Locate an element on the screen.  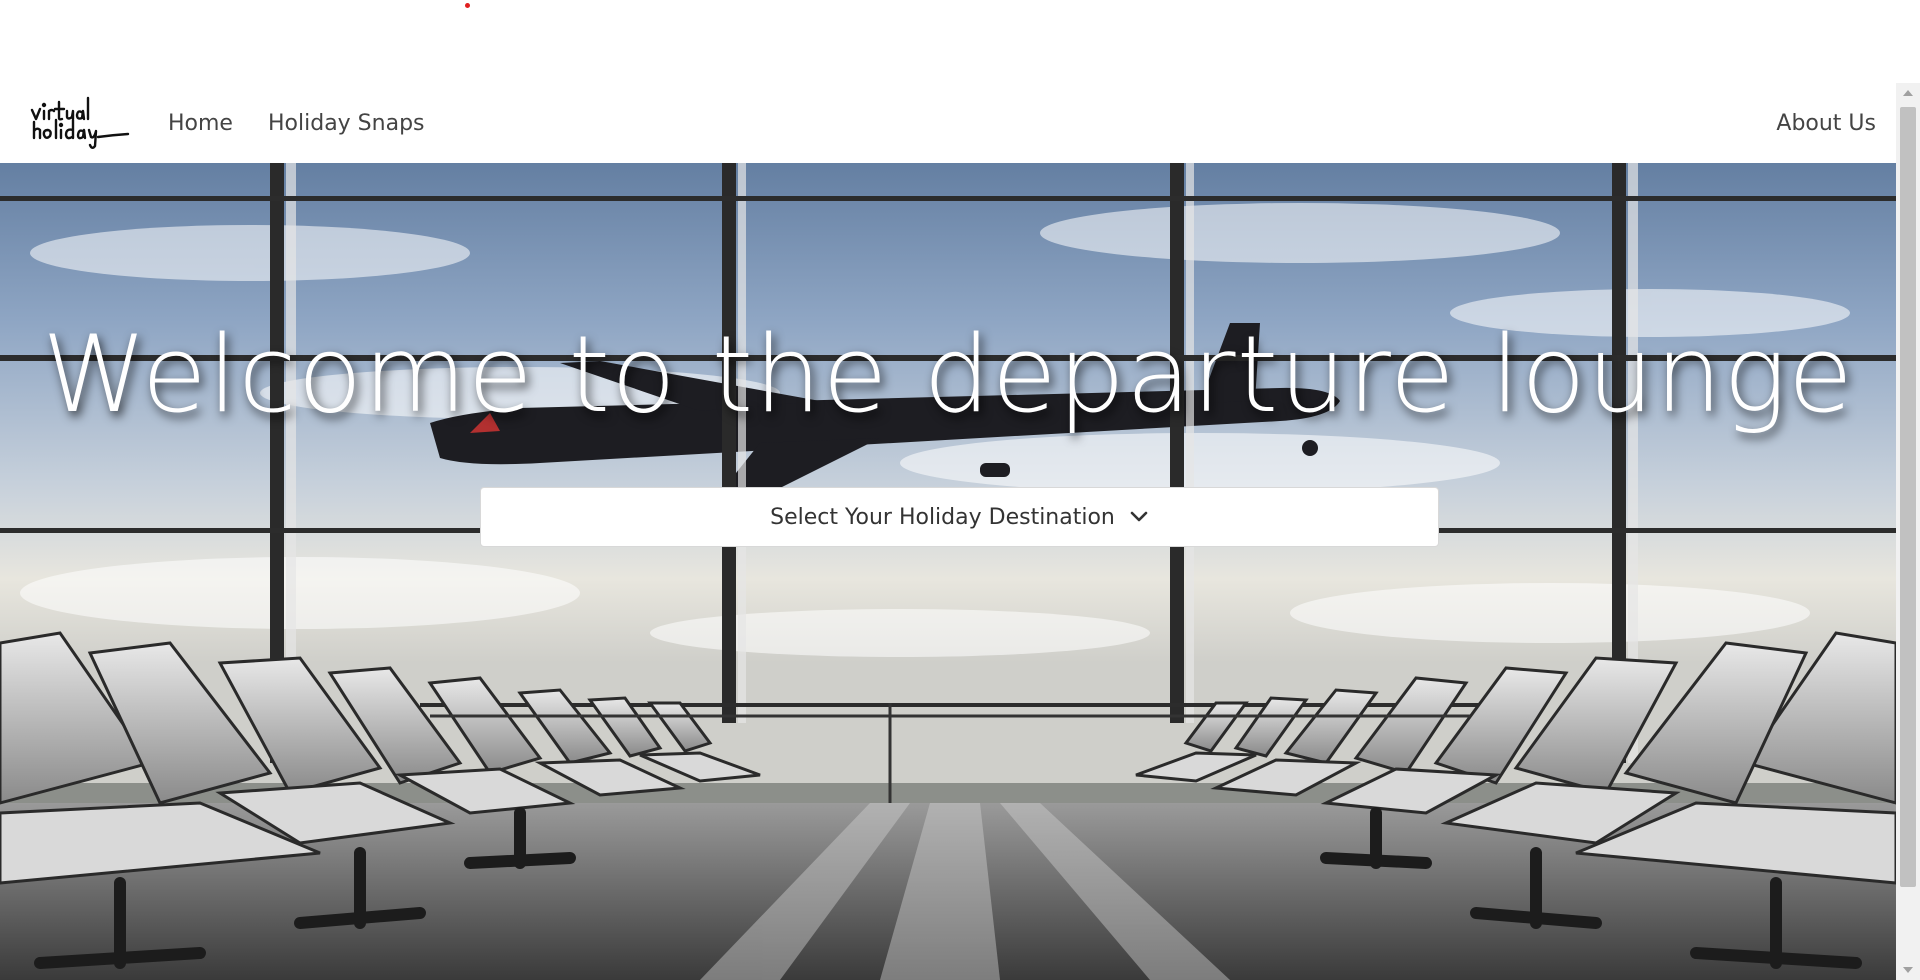
indicator-dot is located at coordinates (467, 5).